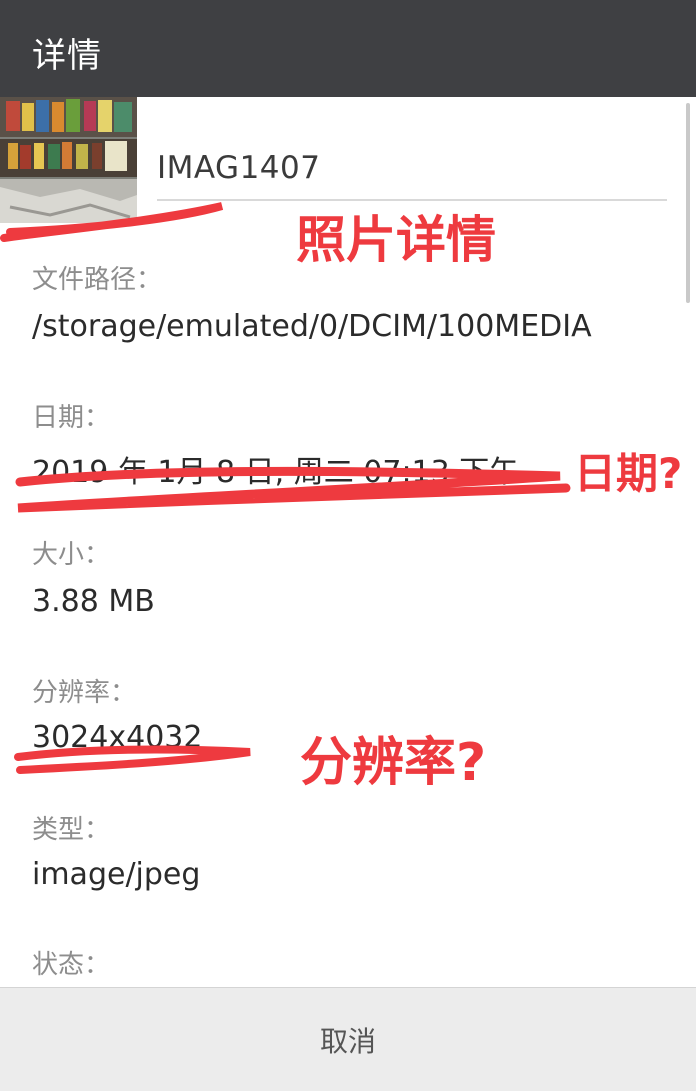  I want to click on annotation-resolution: 分辨率?, so click(393, 763).